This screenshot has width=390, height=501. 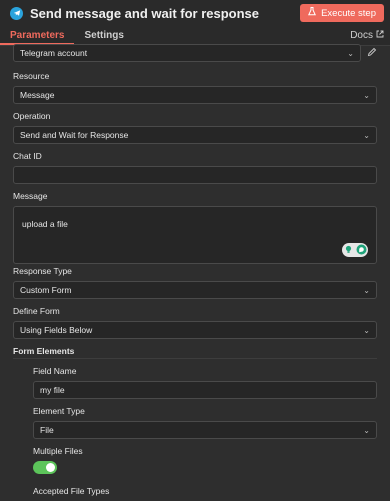 What do you see at coordinates (16, 13) in the screenshot?
I see `telegram-icon` at bounding box center [16, 13].